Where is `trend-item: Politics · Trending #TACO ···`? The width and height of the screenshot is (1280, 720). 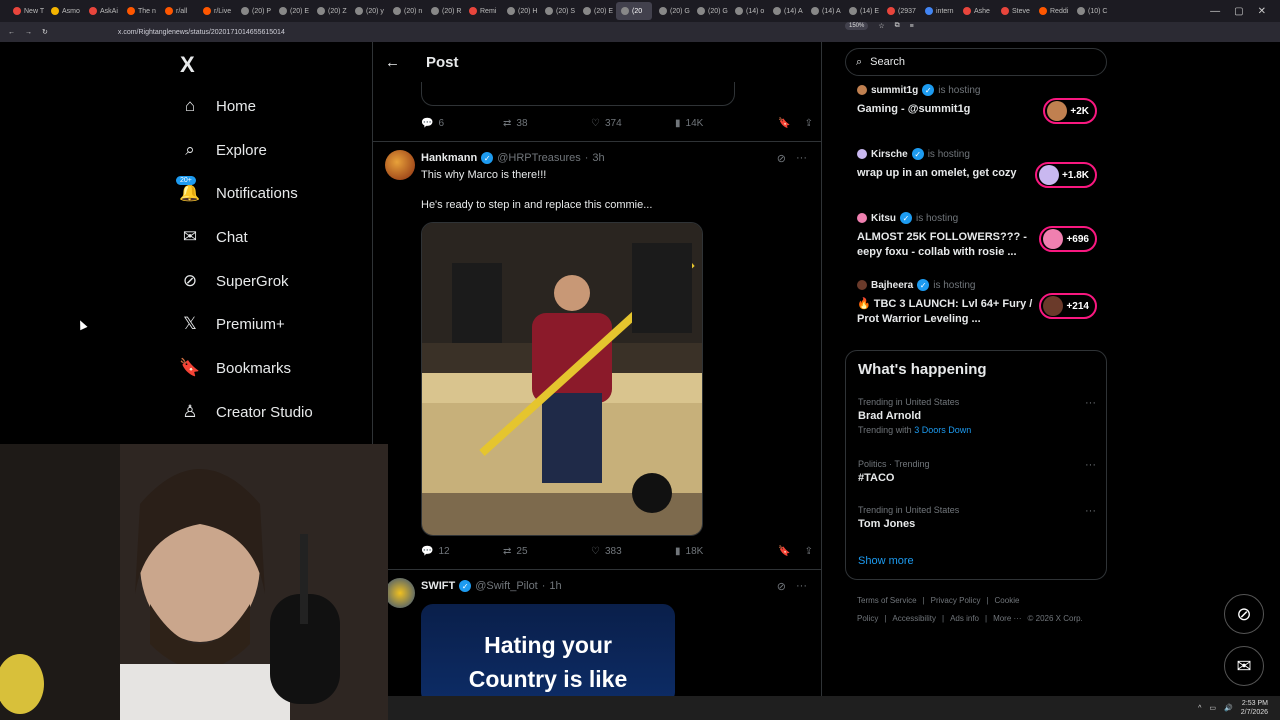 trend-item: Politics · Trending #TACO ··· is located at coordinates (977, 471).